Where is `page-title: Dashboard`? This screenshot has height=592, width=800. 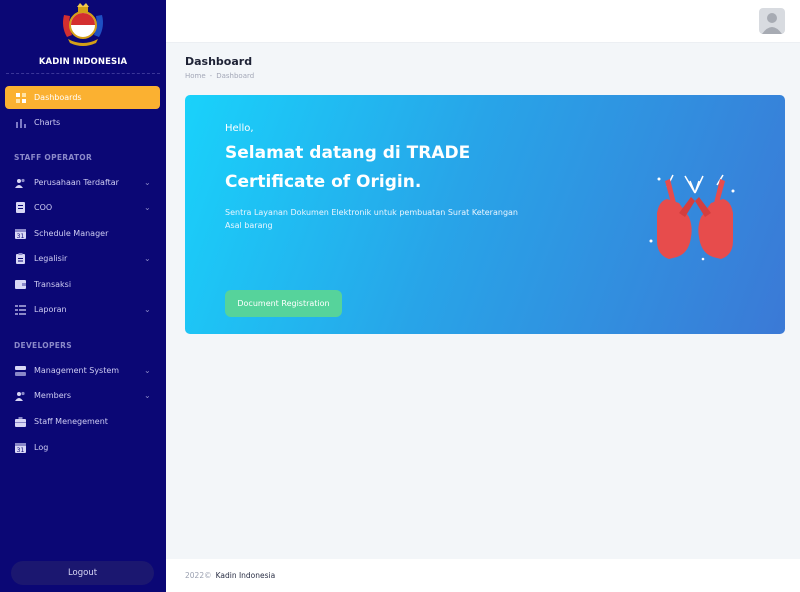
page-title: Dashboard is located at coordinates (219, 61).